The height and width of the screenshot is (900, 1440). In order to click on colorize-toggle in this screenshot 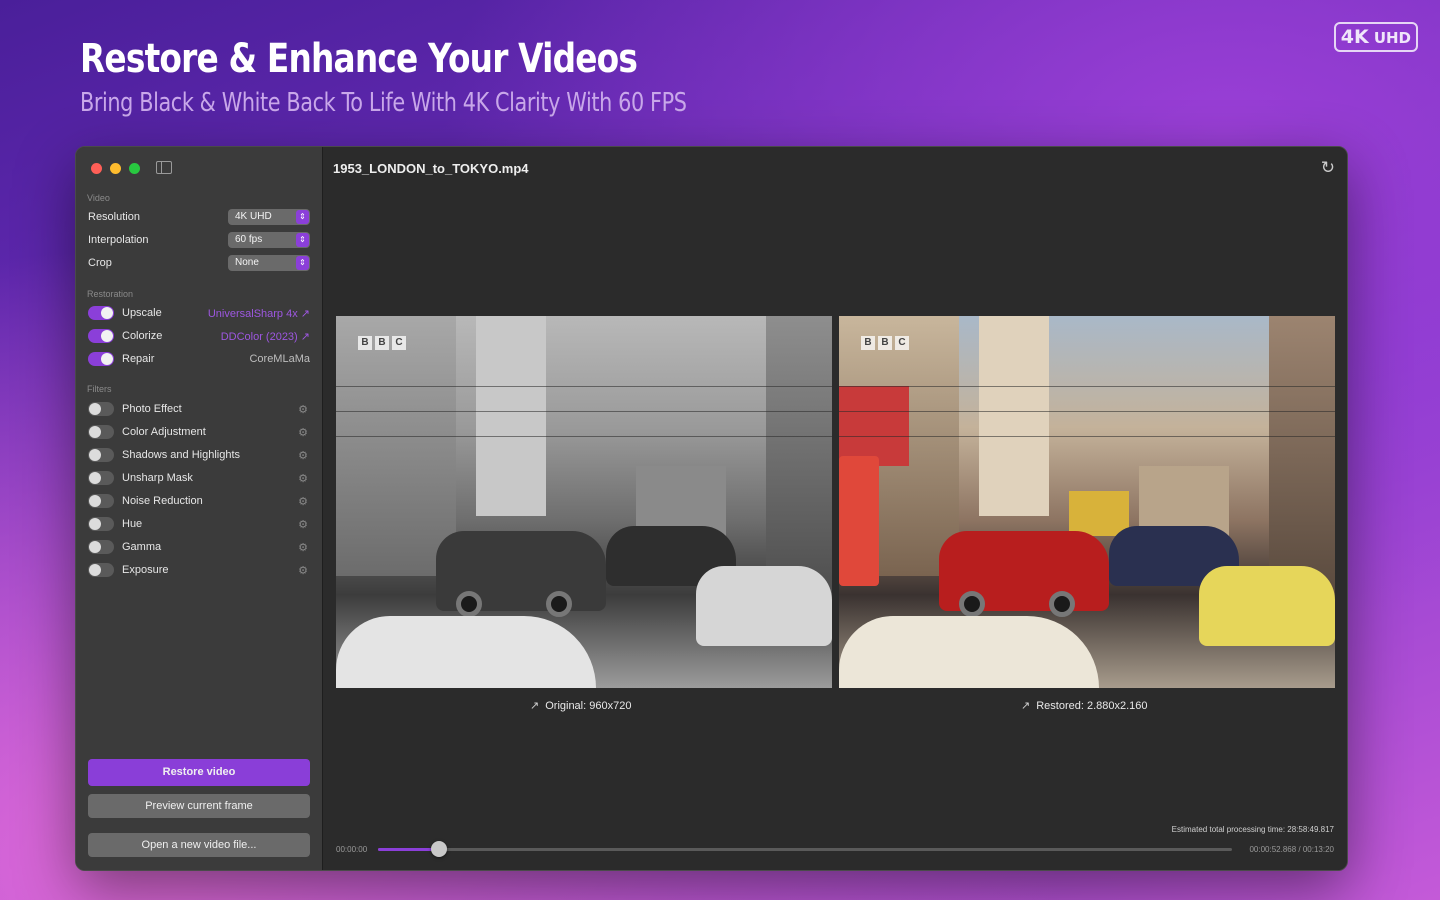, I will do `click(101, 336)`.